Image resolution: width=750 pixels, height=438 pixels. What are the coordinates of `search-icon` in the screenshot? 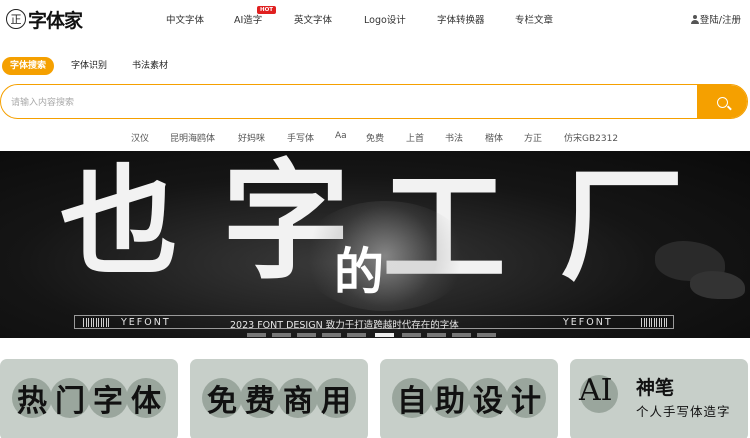 It's located at (722, 102).